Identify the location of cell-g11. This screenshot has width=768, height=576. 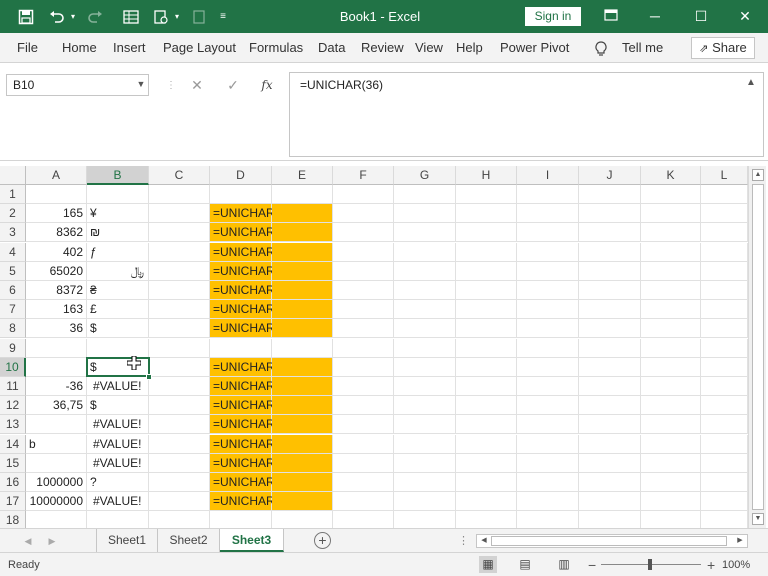
(425, 386).